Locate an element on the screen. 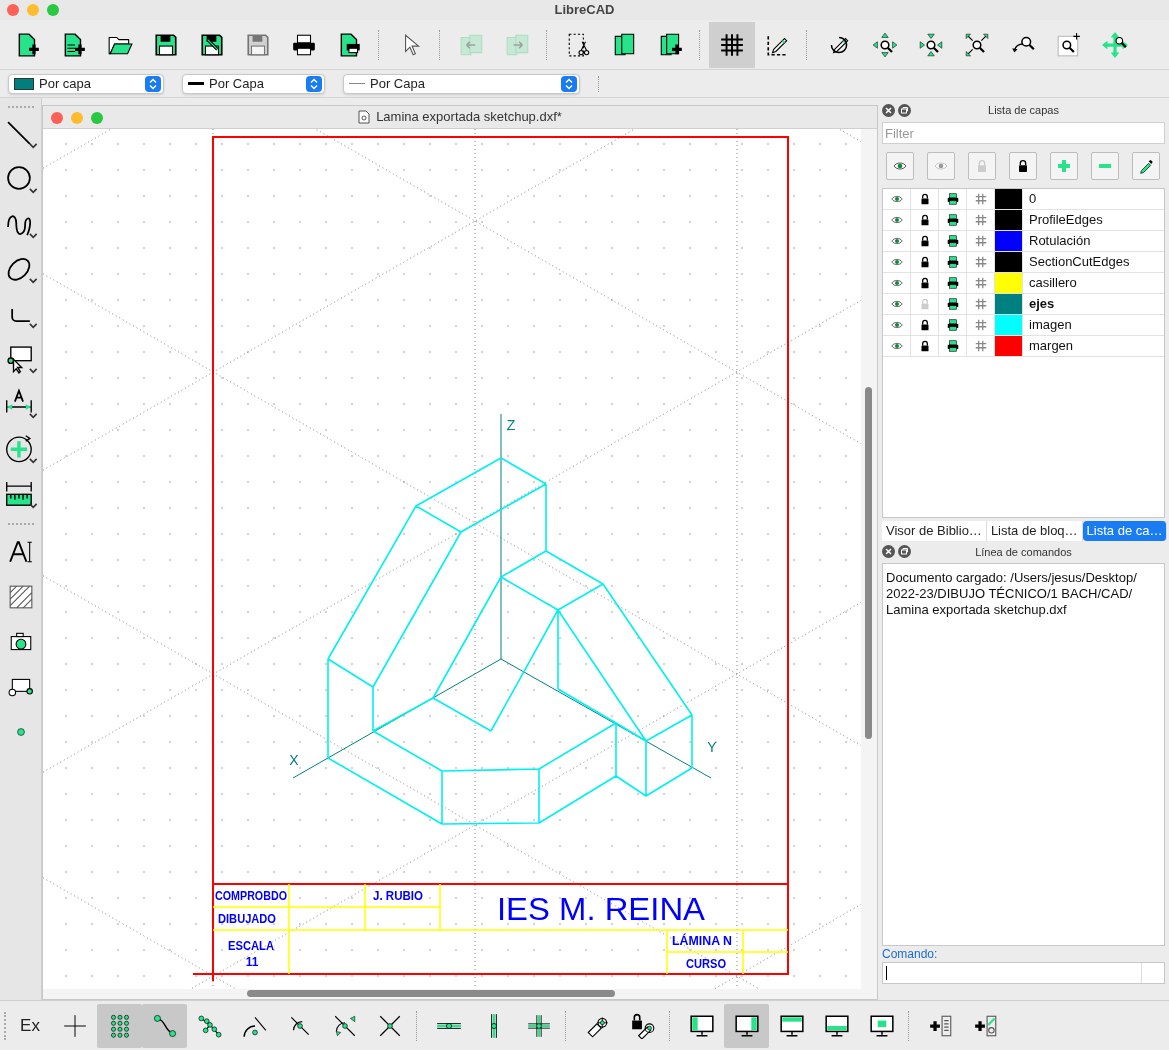 This screenshot has width=1169, height=1050. title-block-text: DIBUJADO is located at coordinates (249, 919).